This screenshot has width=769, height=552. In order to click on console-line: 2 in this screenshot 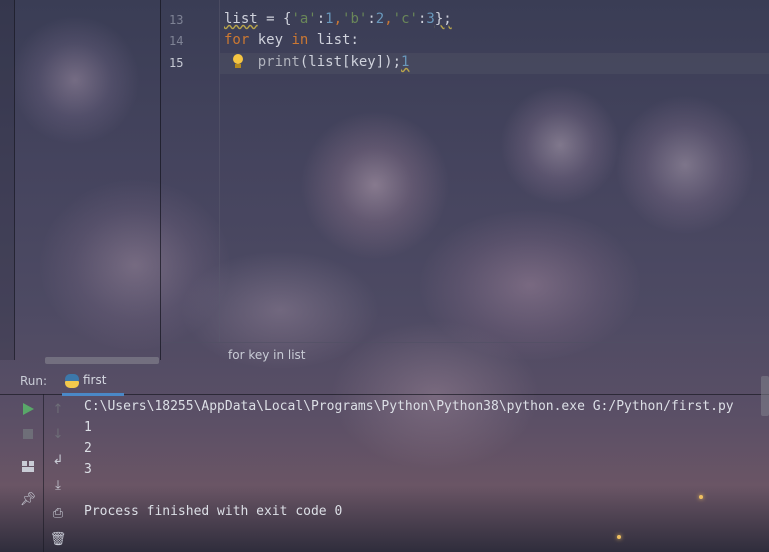, I will do `click(409, 448)`.